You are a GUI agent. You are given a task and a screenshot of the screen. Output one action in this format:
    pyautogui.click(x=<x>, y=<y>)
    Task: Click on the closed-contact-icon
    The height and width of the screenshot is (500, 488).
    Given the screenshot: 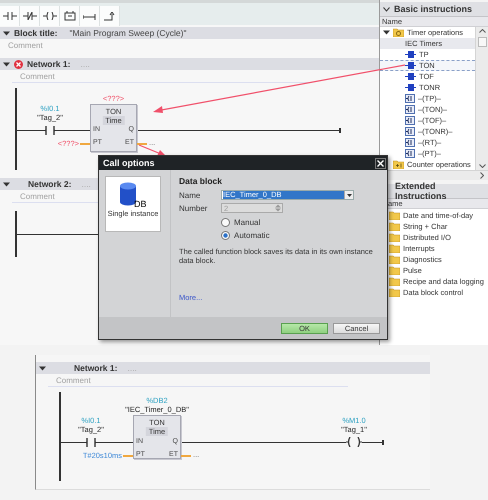 What is the action you would take?
    pyautogui.click(x=29, y=16)
    